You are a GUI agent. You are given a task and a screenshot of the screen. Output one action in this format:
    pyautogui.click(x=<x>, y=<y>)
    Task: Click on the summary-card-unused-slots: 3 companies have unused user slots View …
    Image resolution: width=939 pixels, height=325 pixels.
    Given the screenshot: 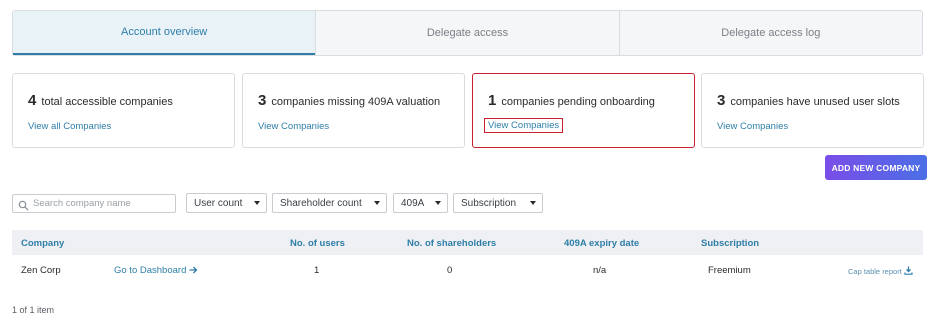 What is the action you would take?
    pyautogui.click(x=812, y=110)
    